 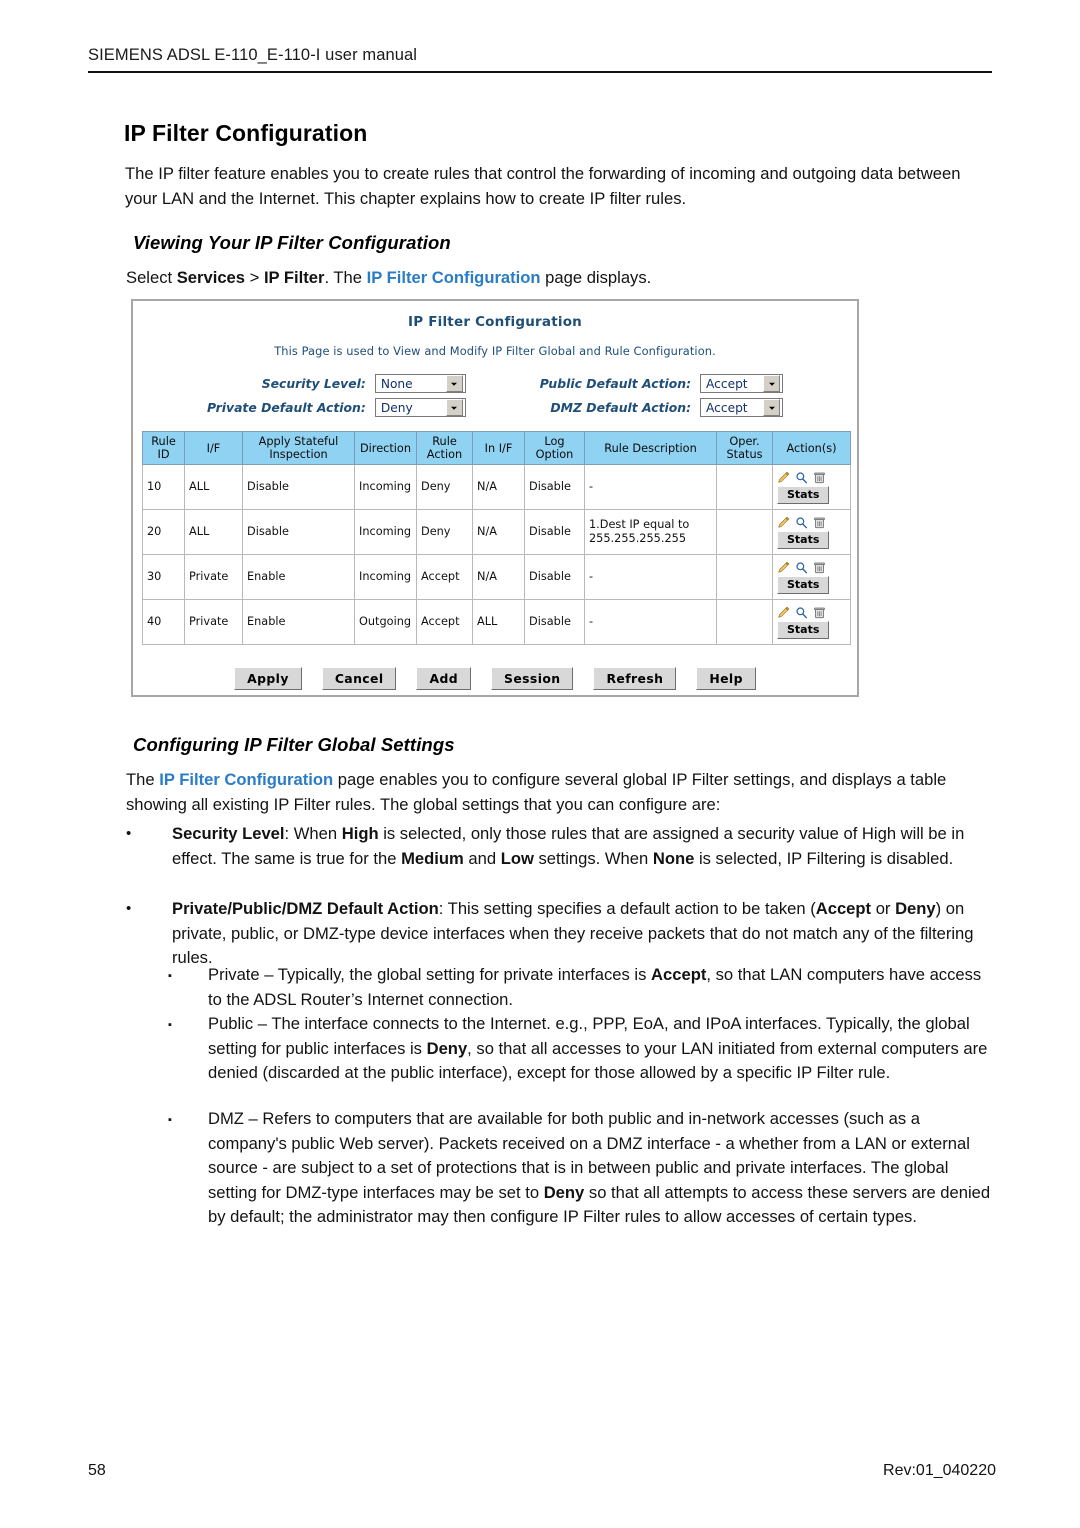 I want to click on select-public-default-action: Accept, so click(x=742, y=383).